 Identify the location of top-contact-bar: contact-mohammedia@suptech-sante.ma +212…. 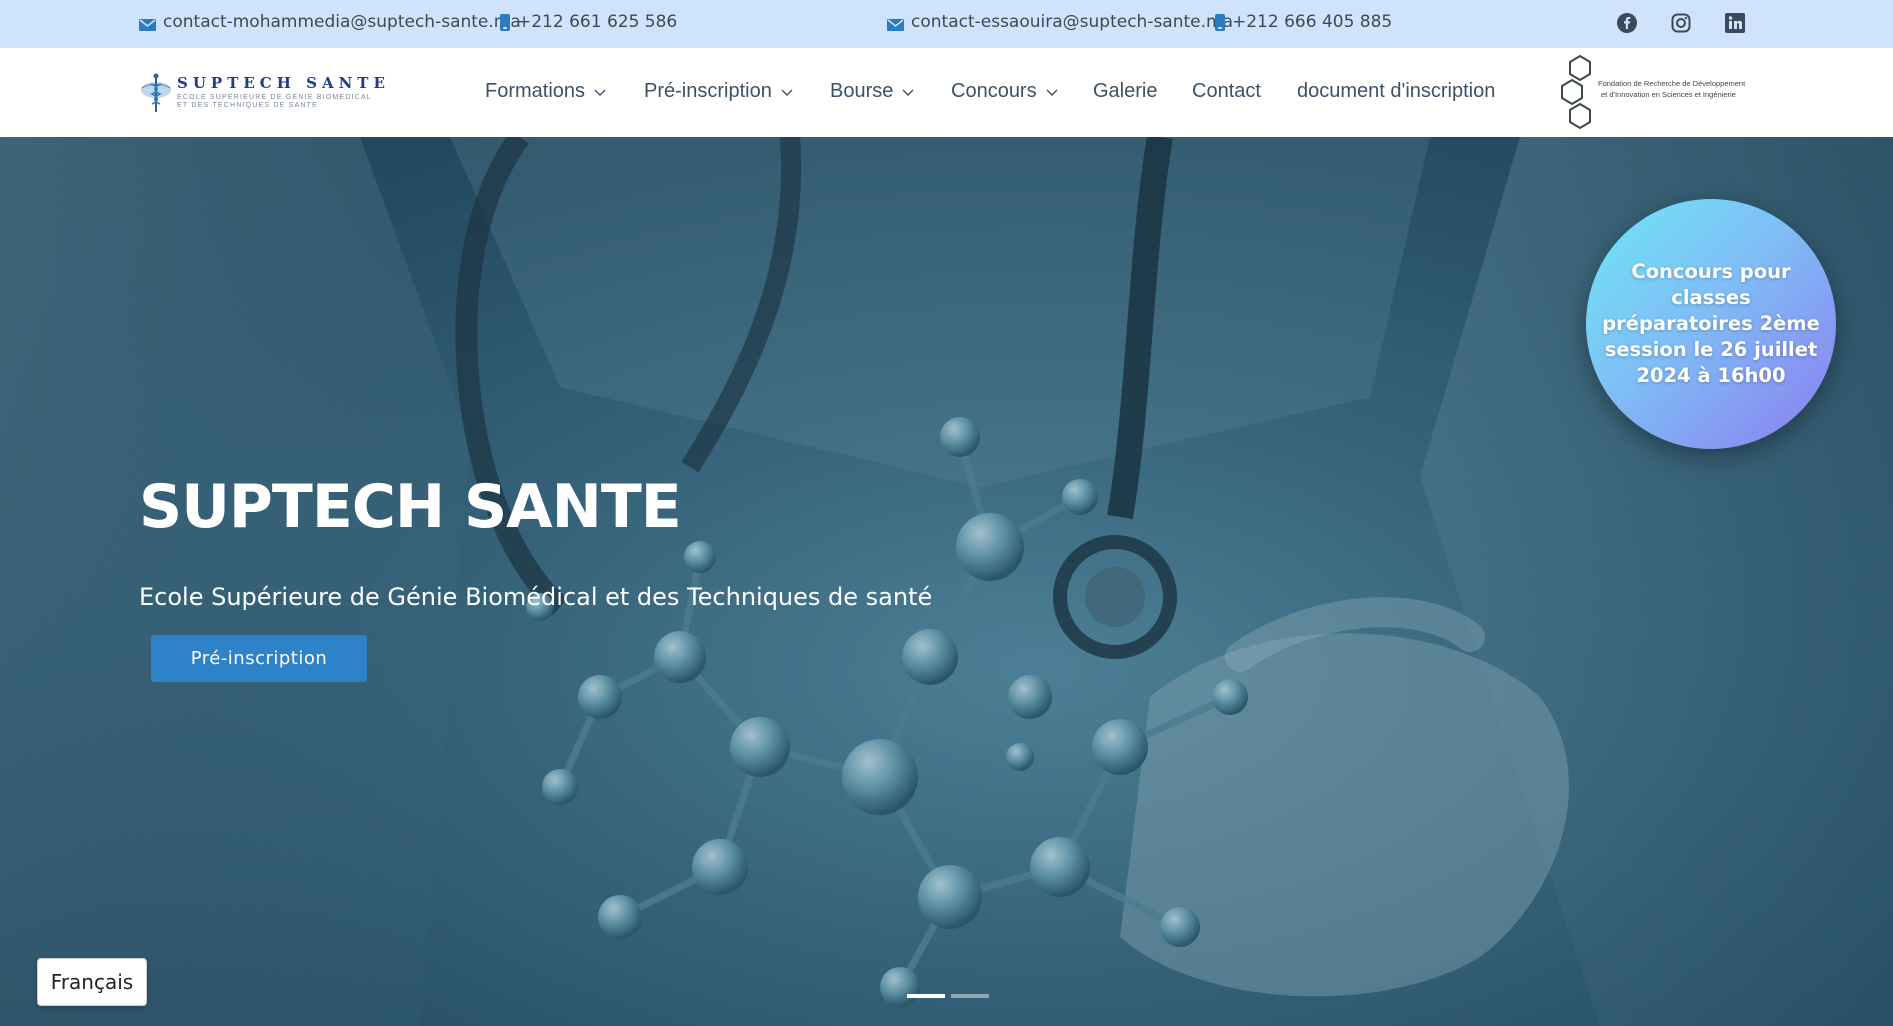
(946, 24).